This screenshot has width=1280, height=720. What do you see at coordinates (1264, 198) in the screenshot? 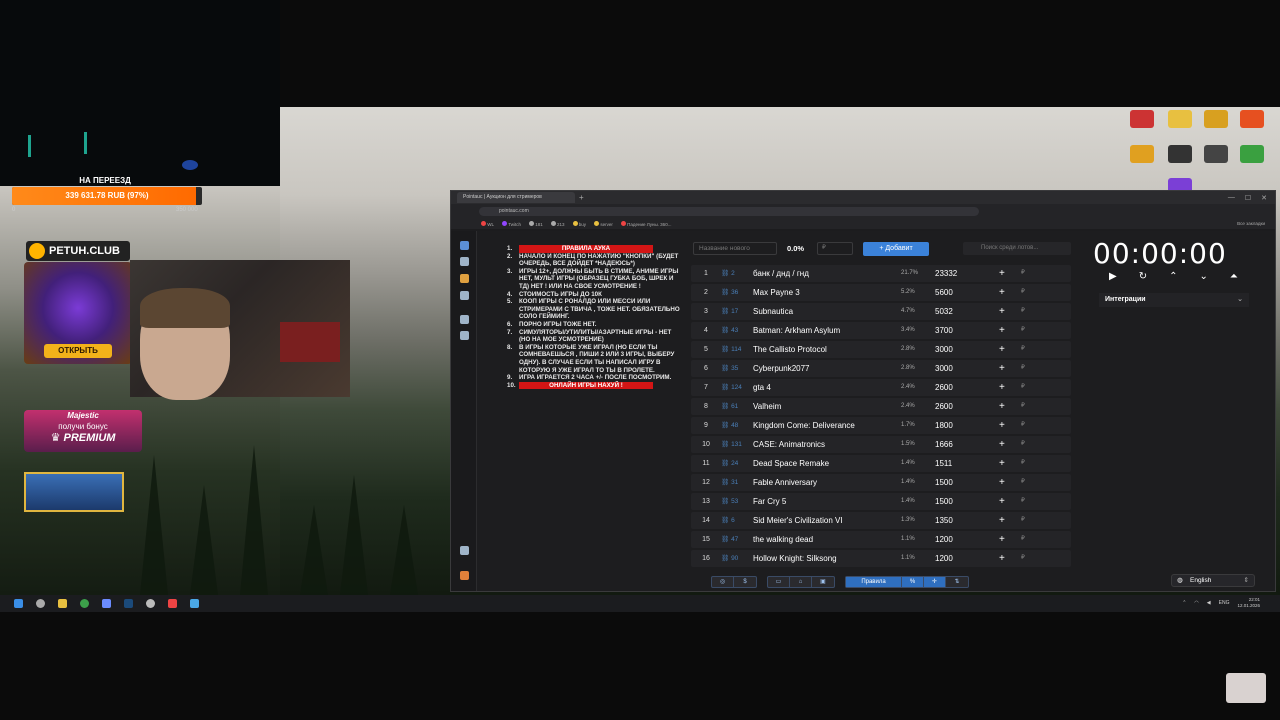
I see `close-icon: ✕` at bounding box center [1264, 198].